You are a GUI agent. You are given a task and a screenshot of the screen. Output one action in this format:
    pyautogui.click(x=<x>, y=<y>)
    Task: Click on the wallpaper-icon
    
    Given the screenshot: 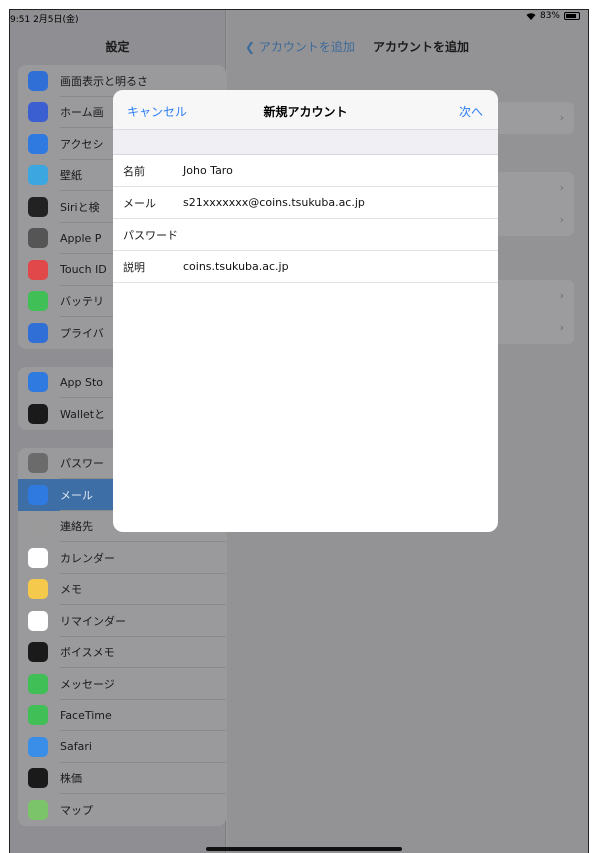 What is the action you would take?
    pyautogui.click(x=38, y=175)
    